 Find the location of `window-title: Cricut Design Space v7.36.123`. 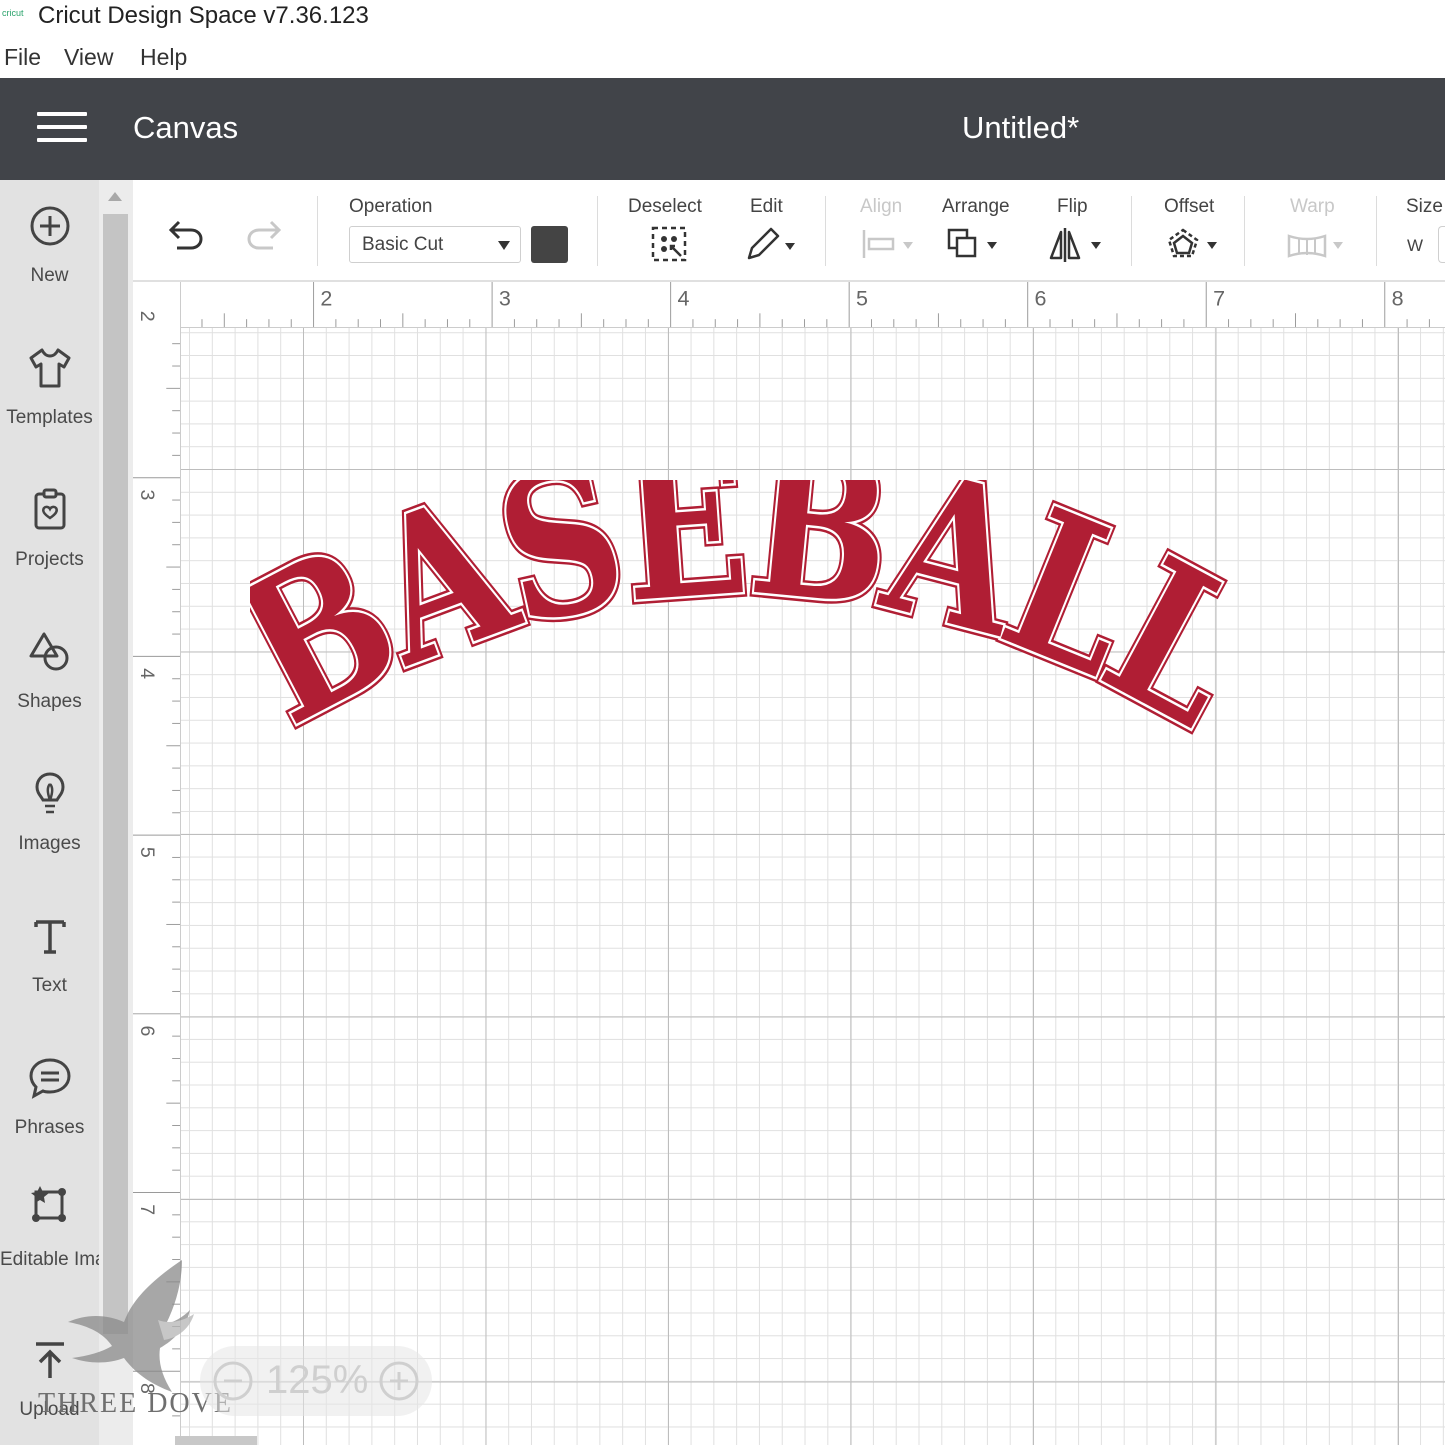

window-title: Cricut Design Space v7.36.123 is located at coordinates (203, 15).